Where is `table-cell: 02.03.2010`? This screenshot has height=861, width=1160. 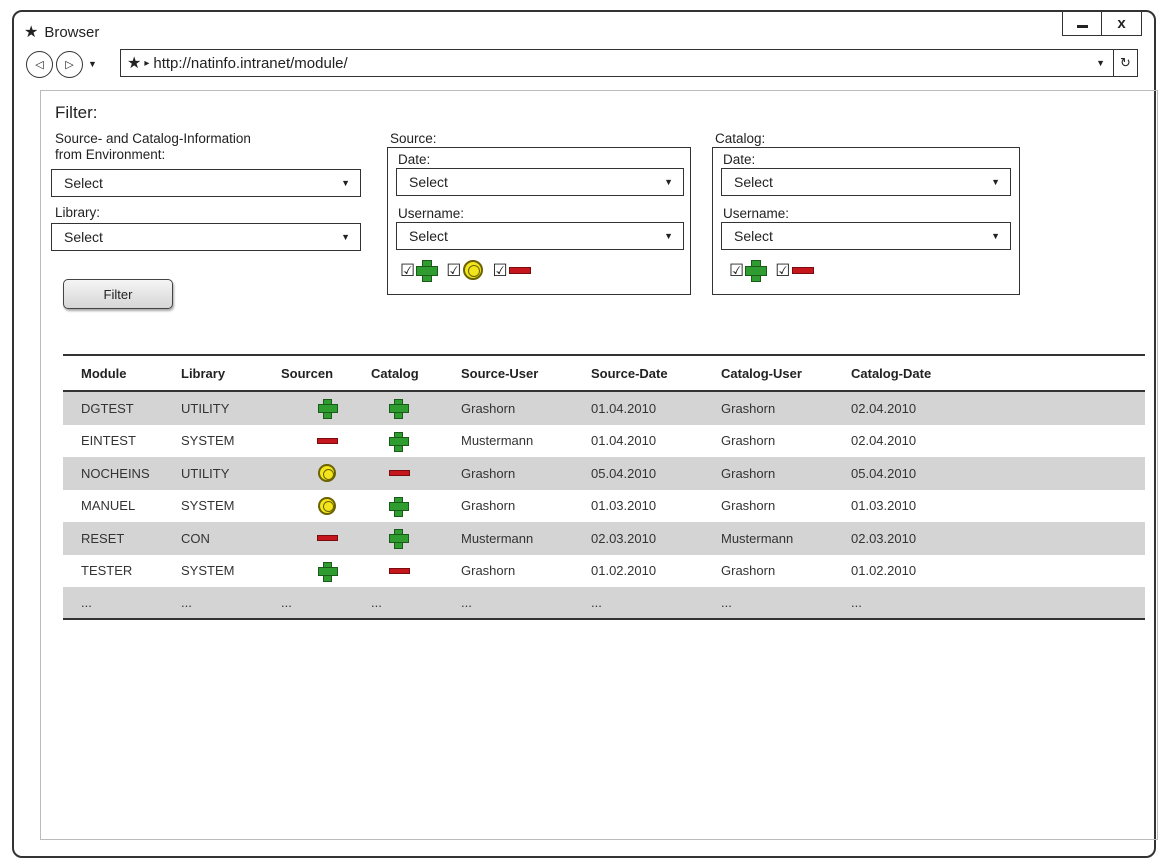 table-cell: 02.03.2010 is located at coordinates (624, 538).